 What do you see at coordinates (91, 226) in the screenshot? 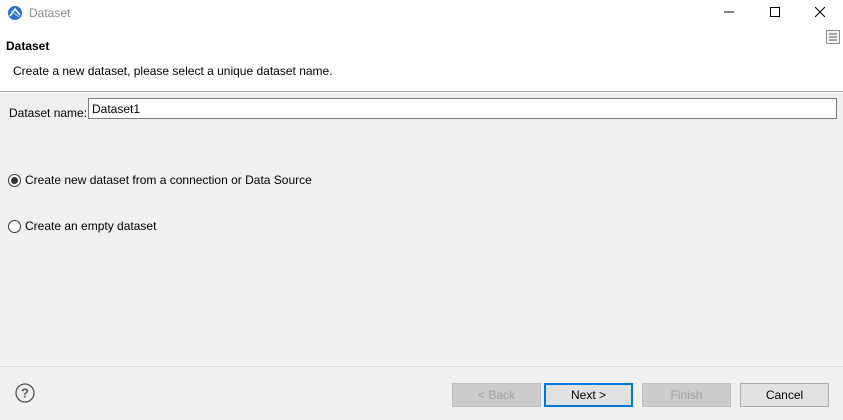
I see `option-empty-dataset-label: Create an empty dataset` at bounding box center [91, 226].